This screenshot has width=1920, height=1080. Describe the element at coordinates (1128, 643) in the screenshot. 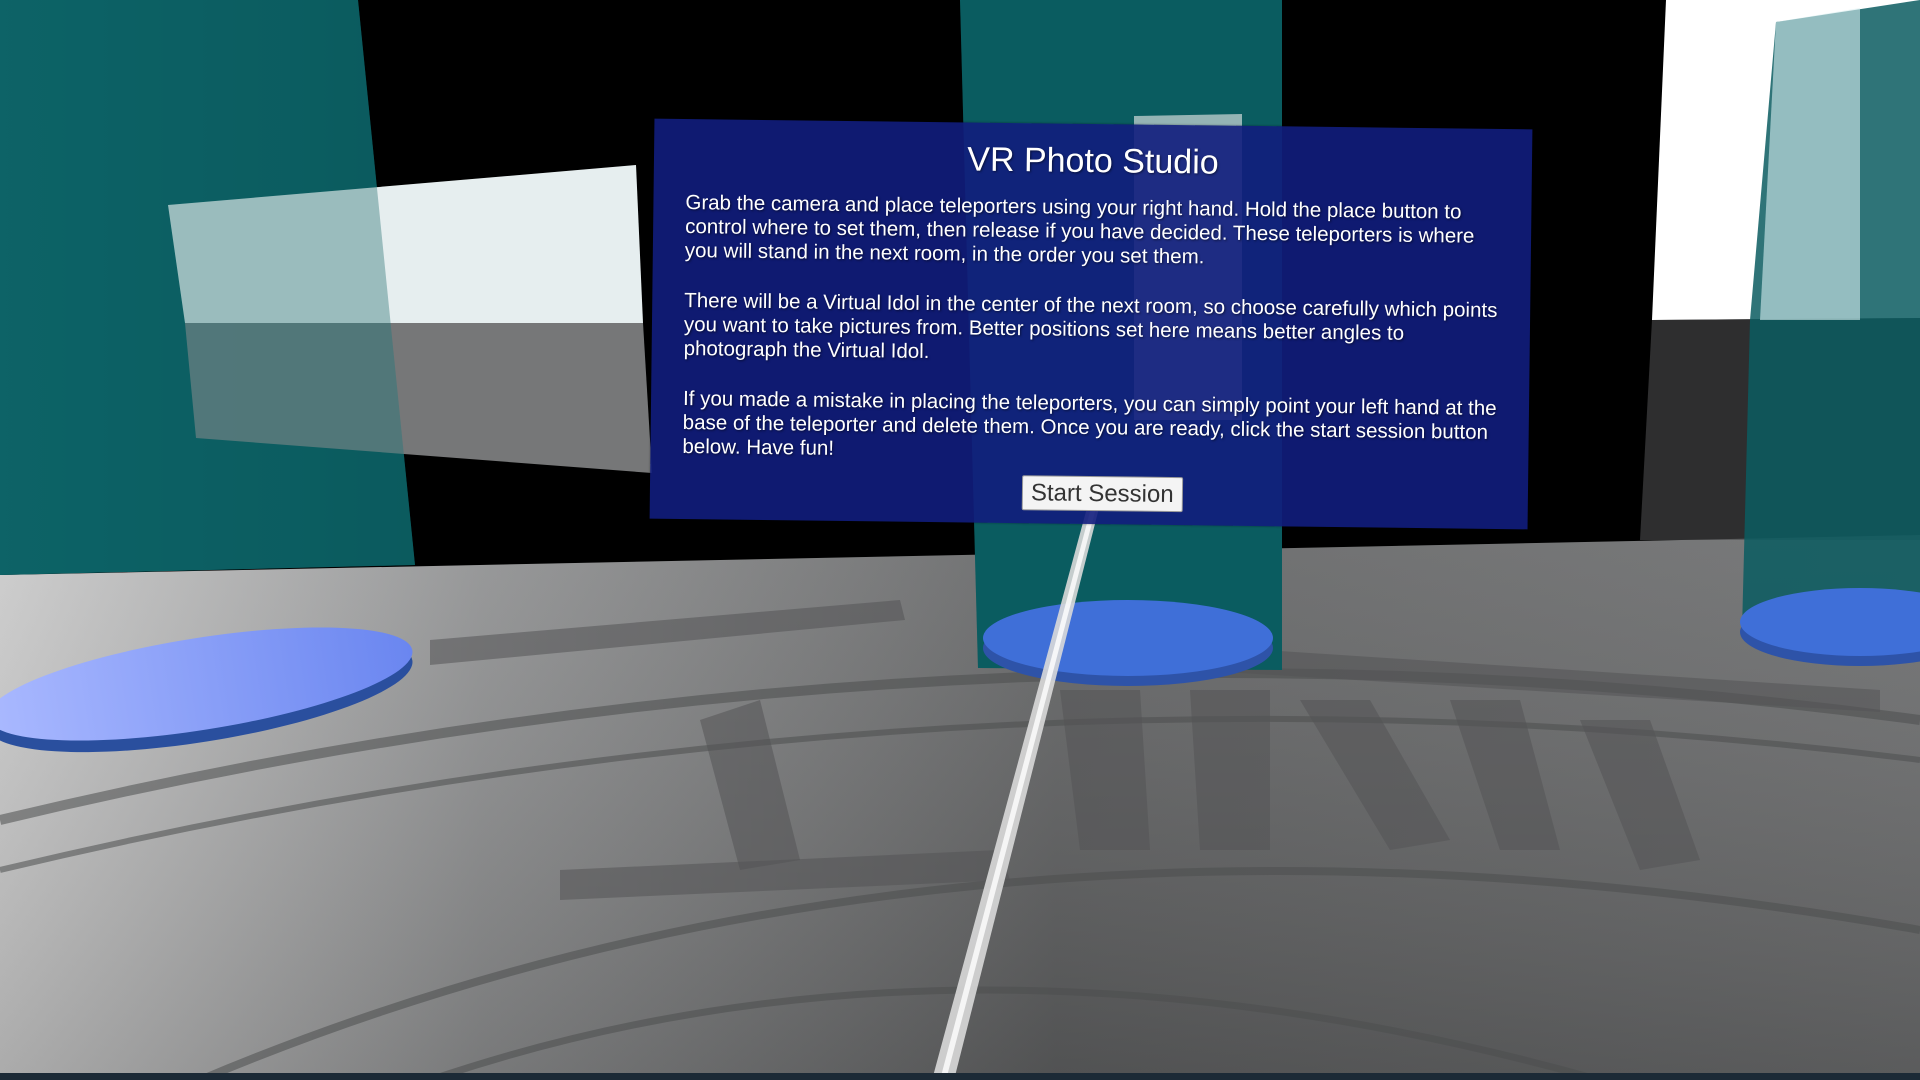

I see `center-teleporter-disc` at that location.